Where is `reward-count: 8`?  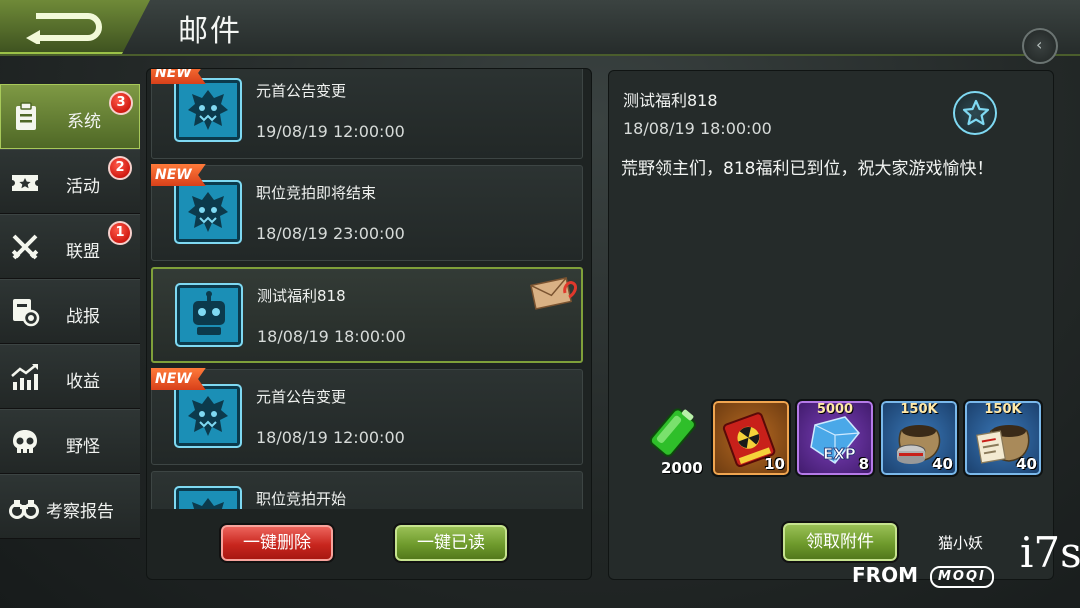 reward-count: 8 is located at coordinates (863, 464).